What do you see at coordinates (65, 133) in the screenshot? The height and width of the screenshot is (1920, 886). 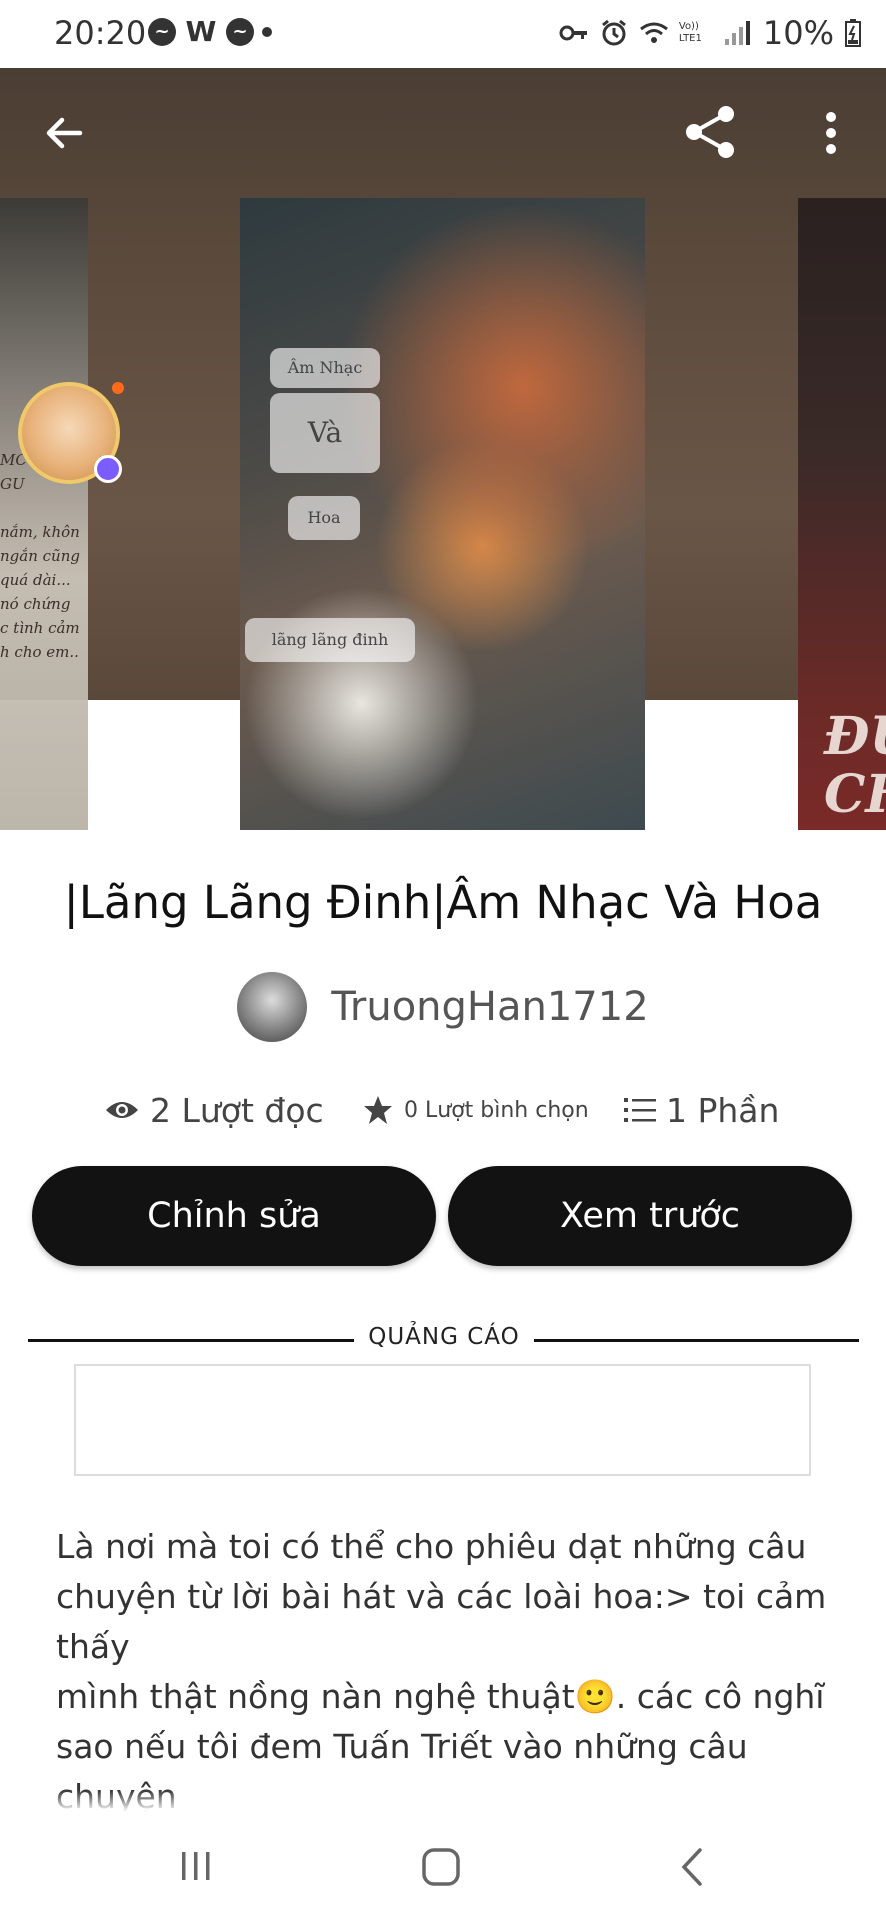 I see `back-arrow-icon` at bounding box center [65, 133].